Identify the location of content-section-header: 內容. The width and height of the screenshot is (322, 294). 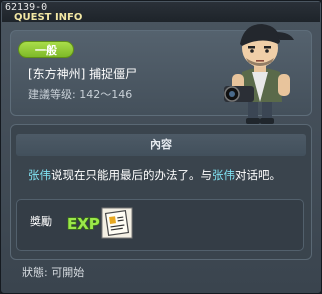
(161, 145).